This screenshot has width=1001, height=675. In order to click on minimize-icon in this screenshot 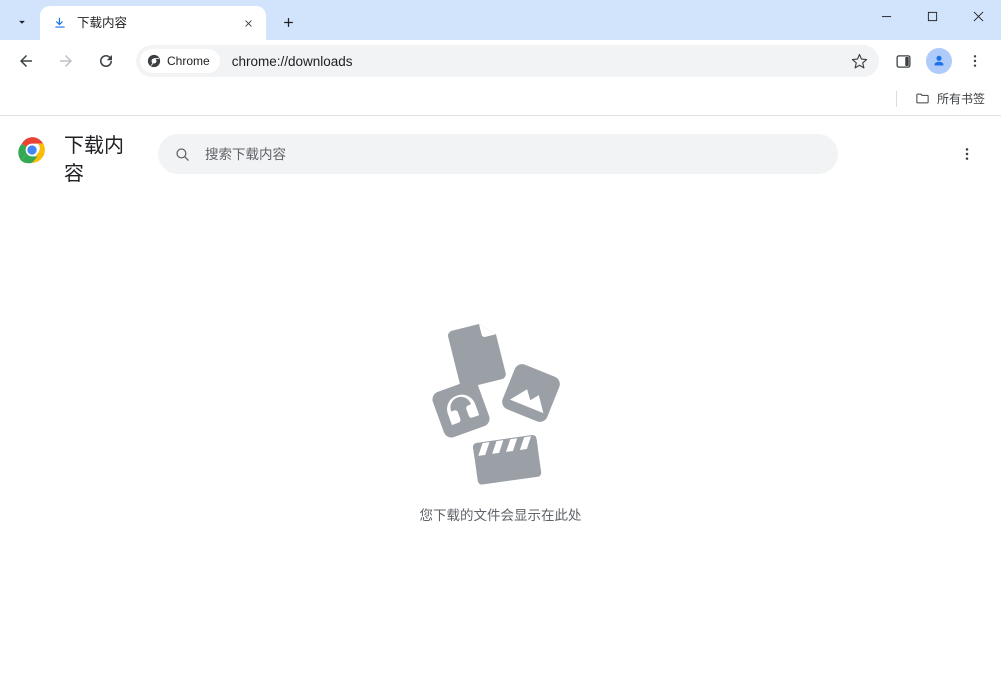, I will do `click(886, 16)`.